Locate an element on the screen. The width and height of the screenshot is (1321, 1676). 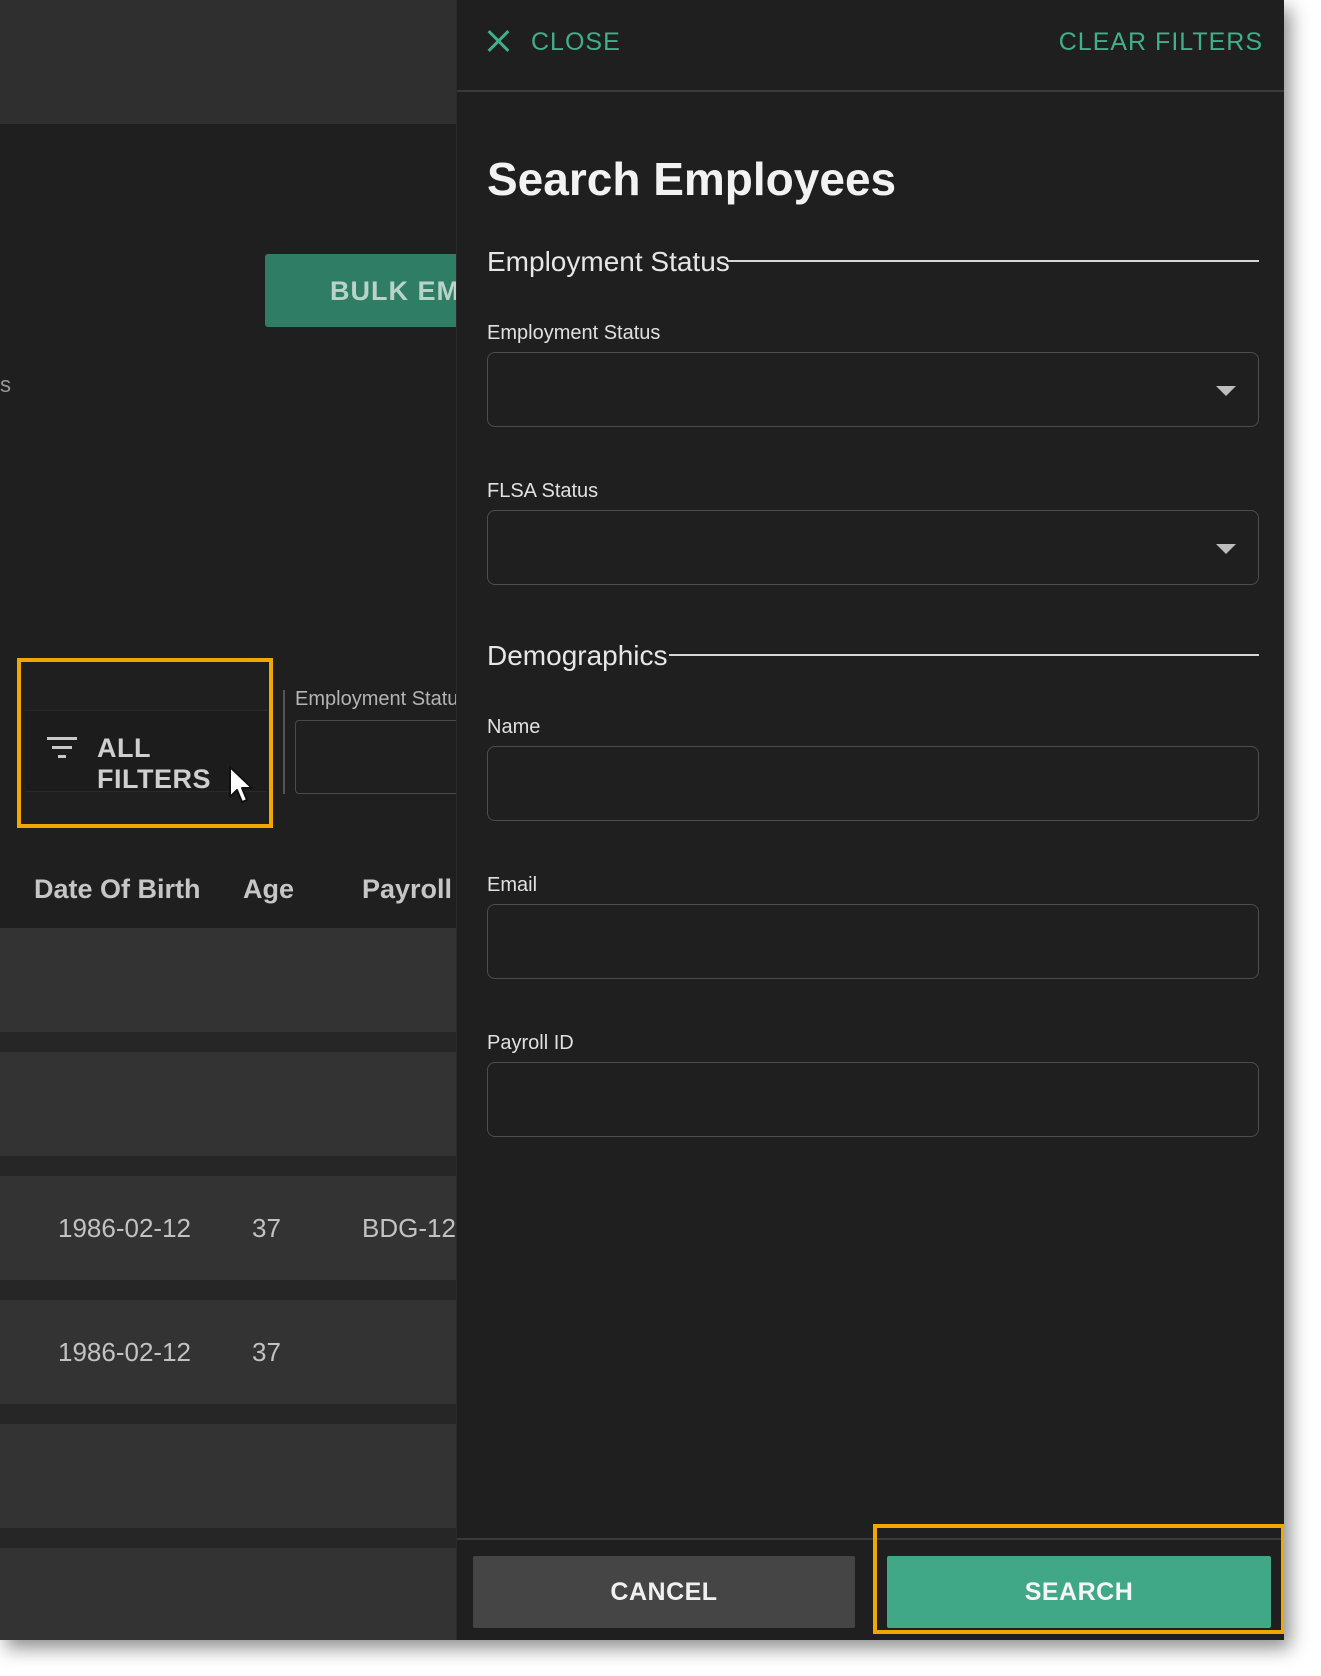
name-input is located at coordinates (873, 783).